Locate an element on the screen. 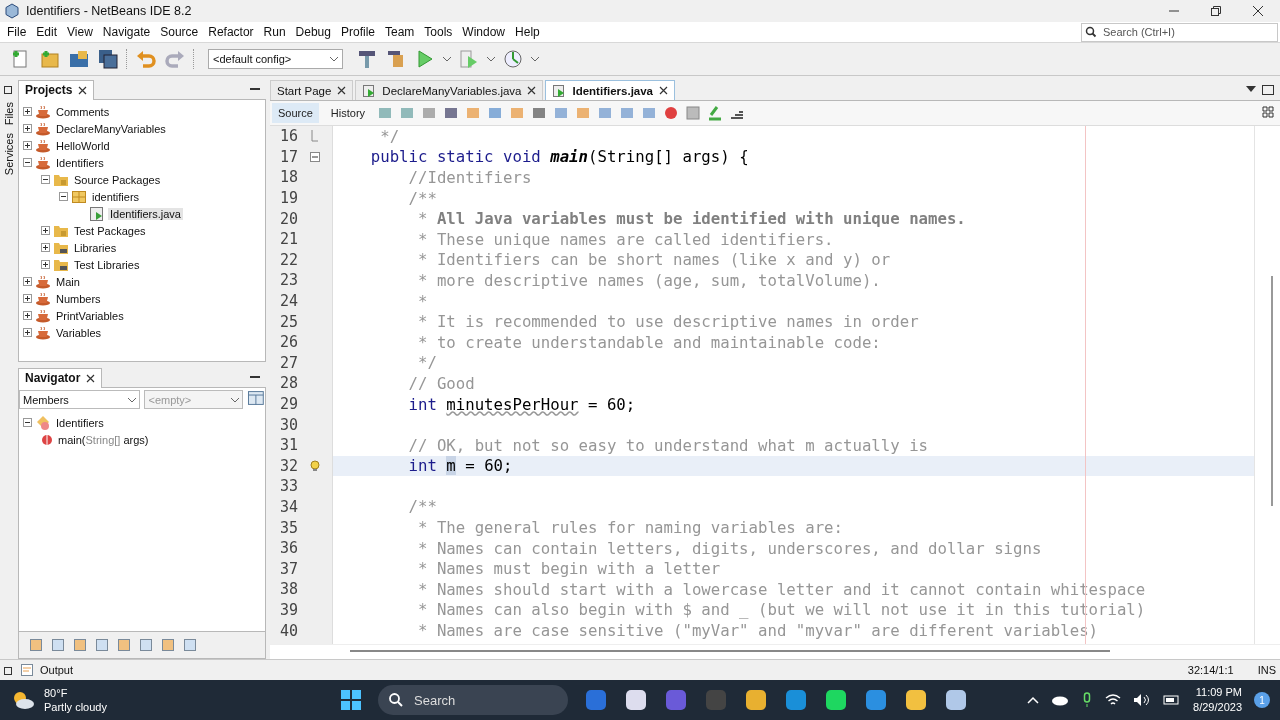 The height and width of the screenshot is (720, 1280). view-tab: History is located at coordinates (348, 113).